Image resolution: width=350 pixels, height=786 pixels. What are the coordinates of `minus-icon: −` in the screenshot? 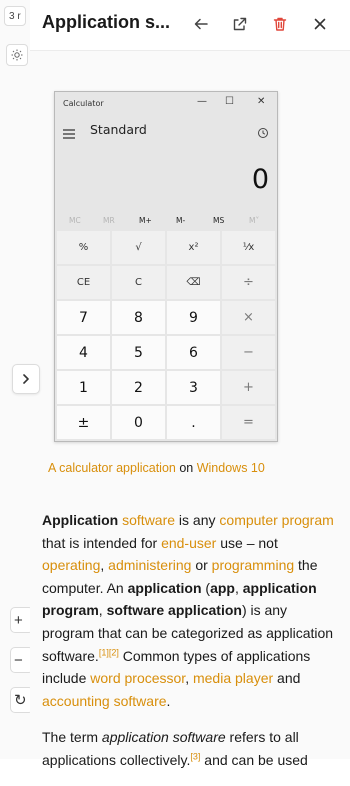 It's located at (18, 660).